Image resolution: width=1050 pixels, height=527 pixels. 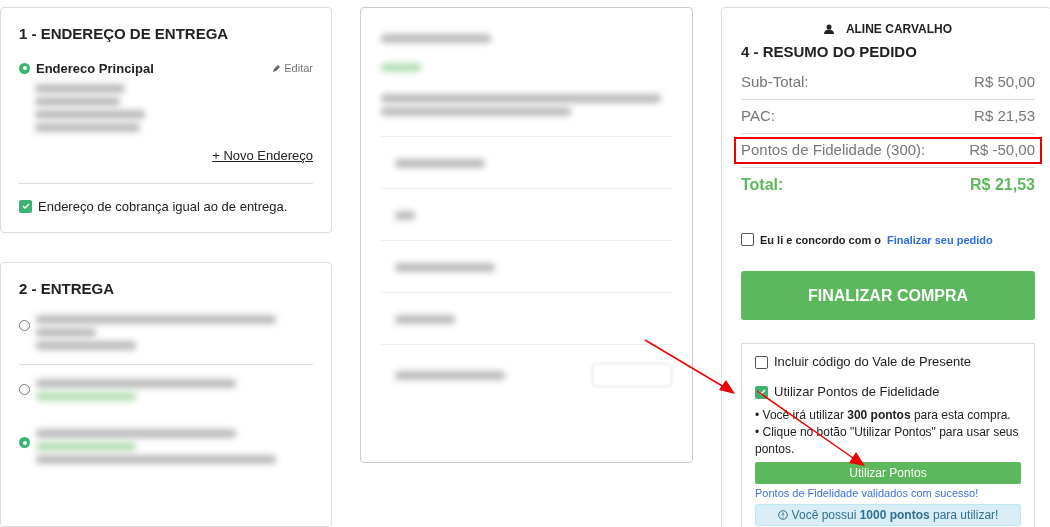 I want to click on customer-name: ALINE CARVALHO, so click(x=899, y=29).